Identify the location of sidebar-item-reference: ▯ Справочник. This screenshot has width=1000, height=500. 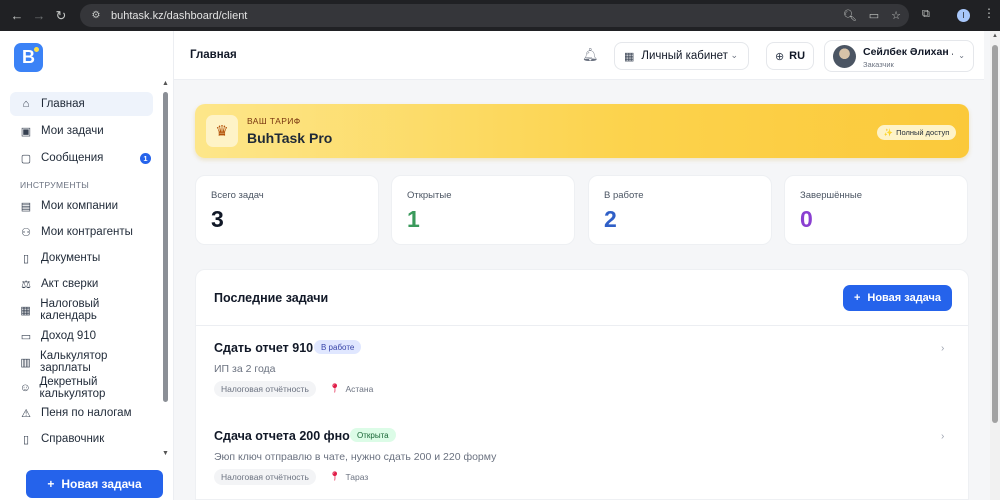
(81, 439).